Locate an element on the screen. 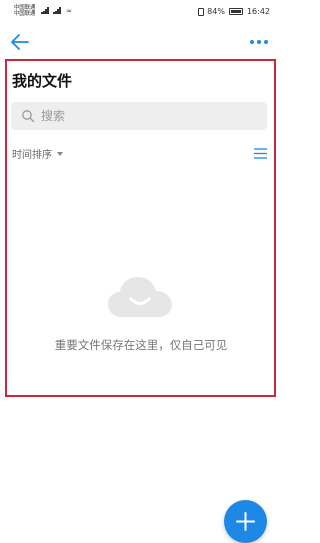 This screenshot has height=543, width=320. search-icon is located at coordinates (28, 116).